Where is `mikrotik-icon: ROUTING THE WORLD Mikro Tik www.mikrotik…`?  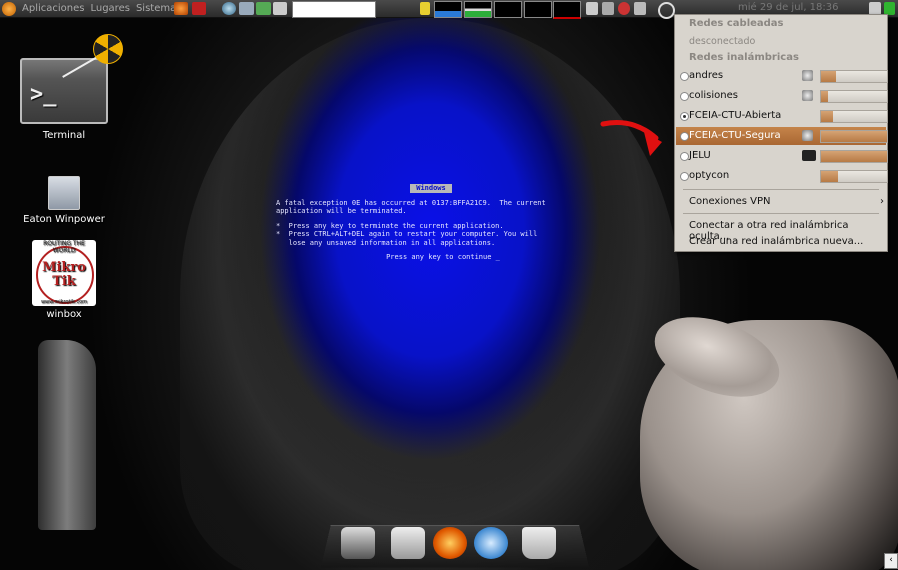
mikrotik-icon: ROUTING THE WORLD Mikro Tik www.mikrotik… is located at coordinates (64, 273).